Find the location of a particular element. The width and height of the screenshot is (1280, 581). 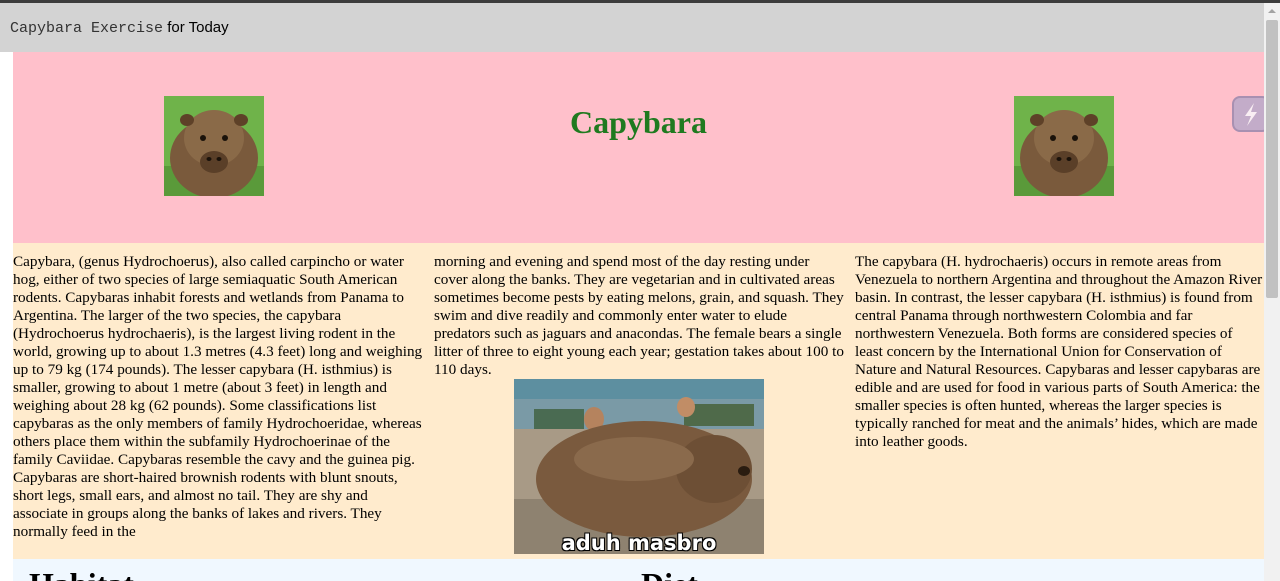

bottom-section: Habitat Diet is located at coordinates (638, 570).